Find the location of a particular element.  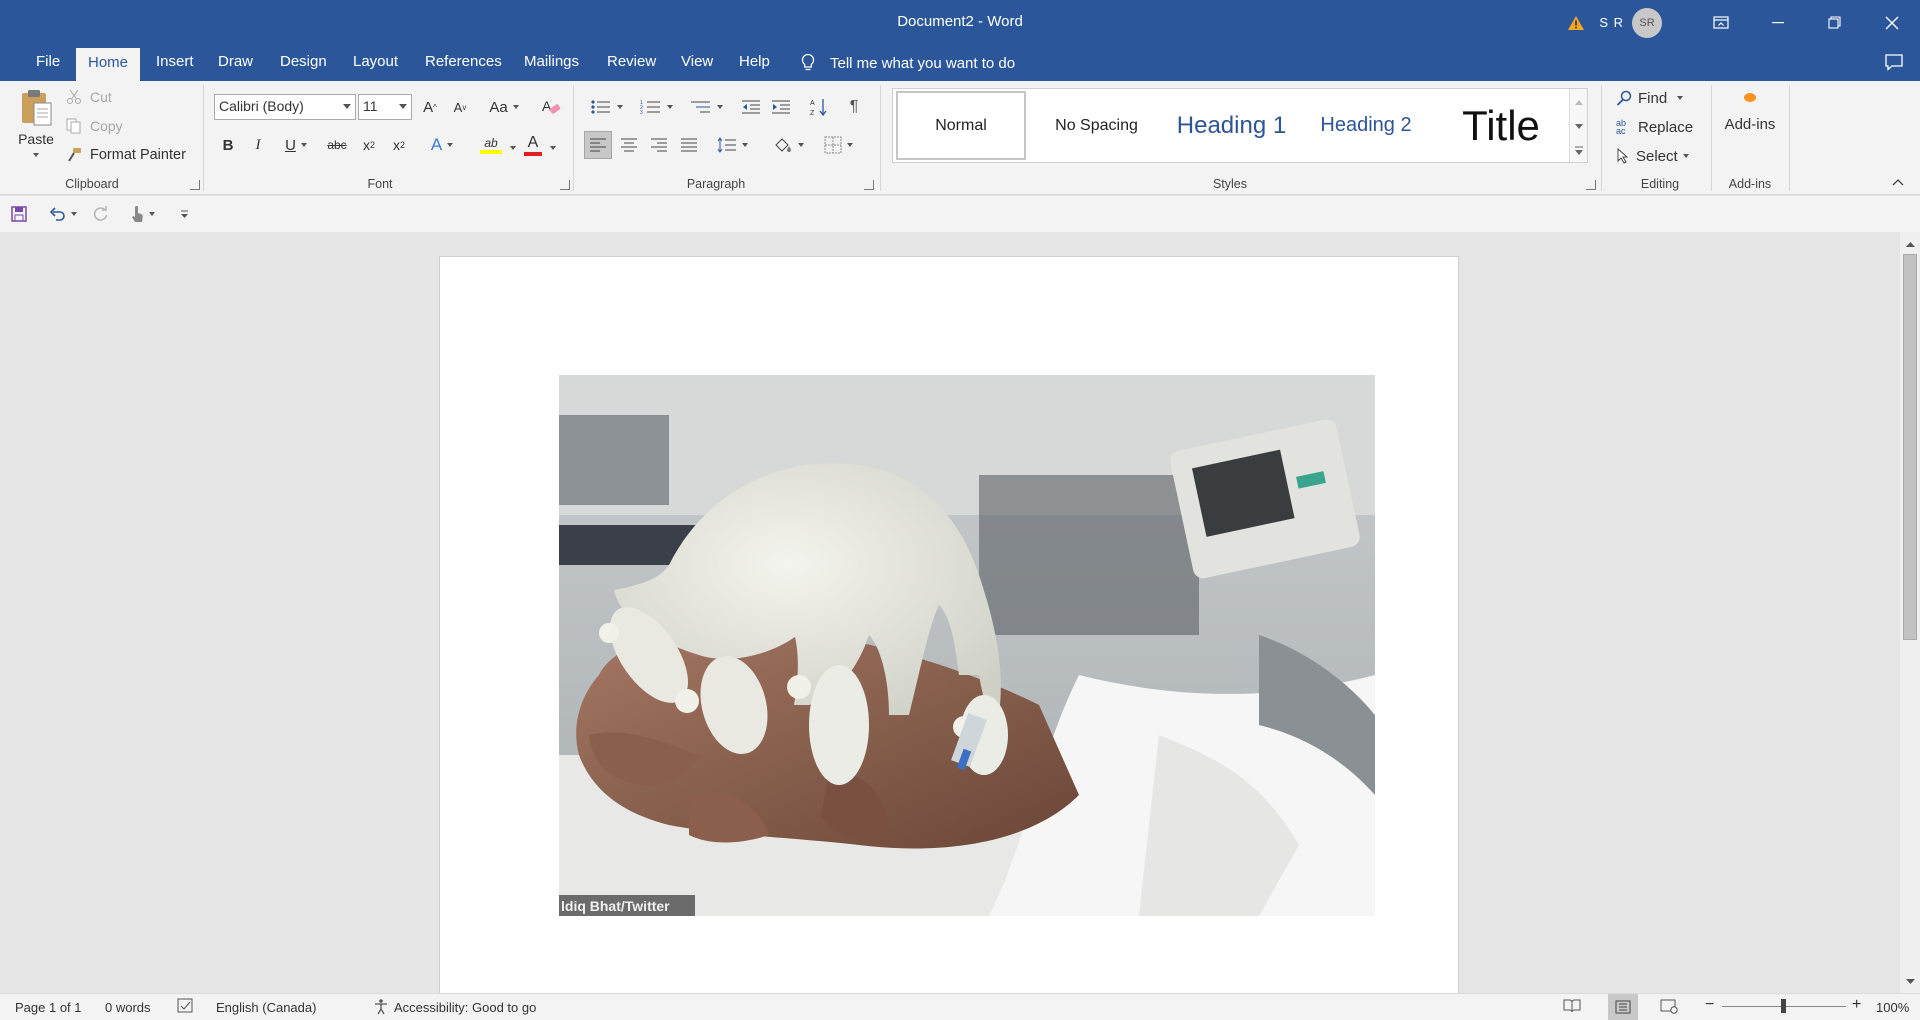

accessibility-status: Accessibility: Good to go is located at coordinates (454, 1007).